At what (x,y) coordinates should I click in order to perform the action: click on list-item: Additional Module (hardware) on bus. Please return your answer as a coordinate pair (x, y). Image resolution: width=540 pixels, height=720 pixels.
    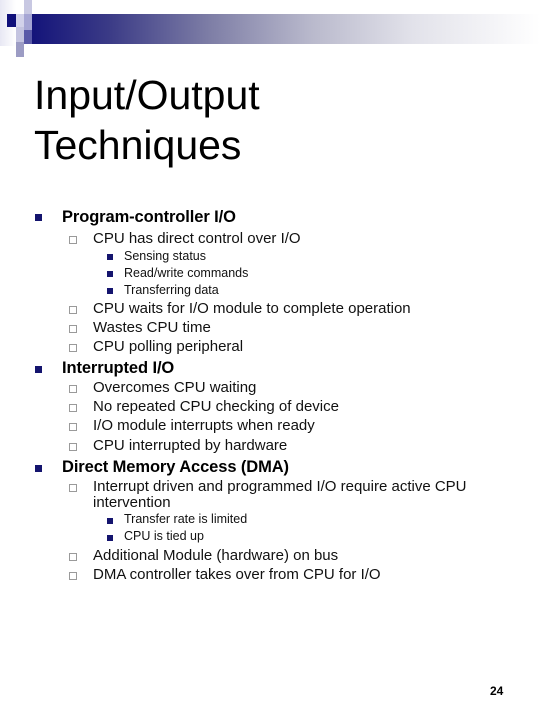
    Looking at the image, I should click on (216, 555).